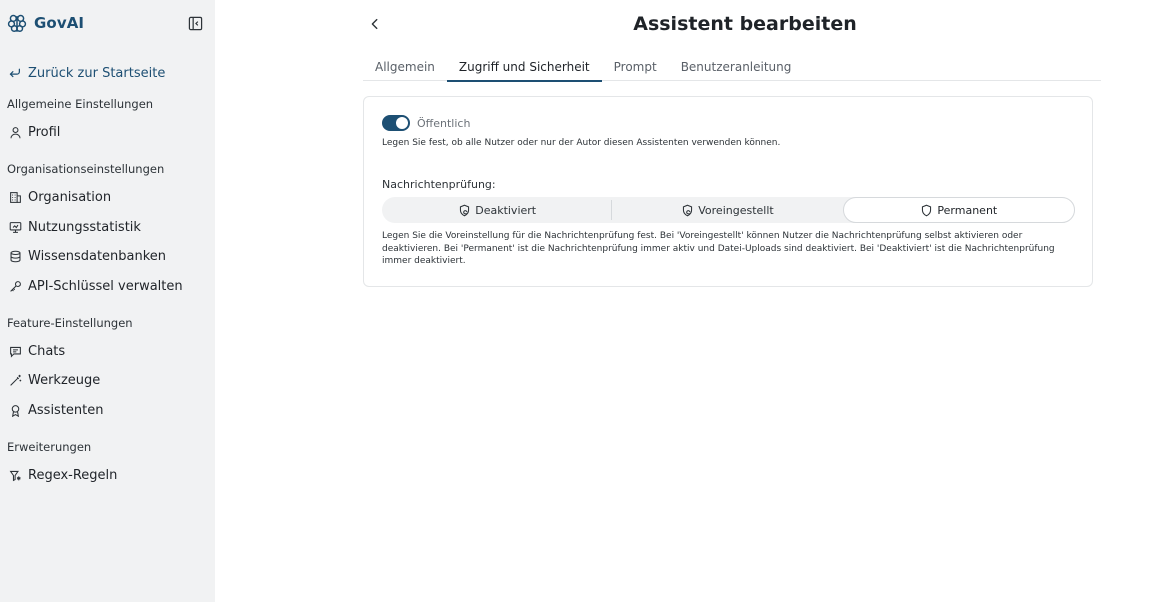 Image resolution: width=1157 pixels, height=602 pixels. I want to click on section-label-features: Feature-Einstellungen, so click(70, 323).